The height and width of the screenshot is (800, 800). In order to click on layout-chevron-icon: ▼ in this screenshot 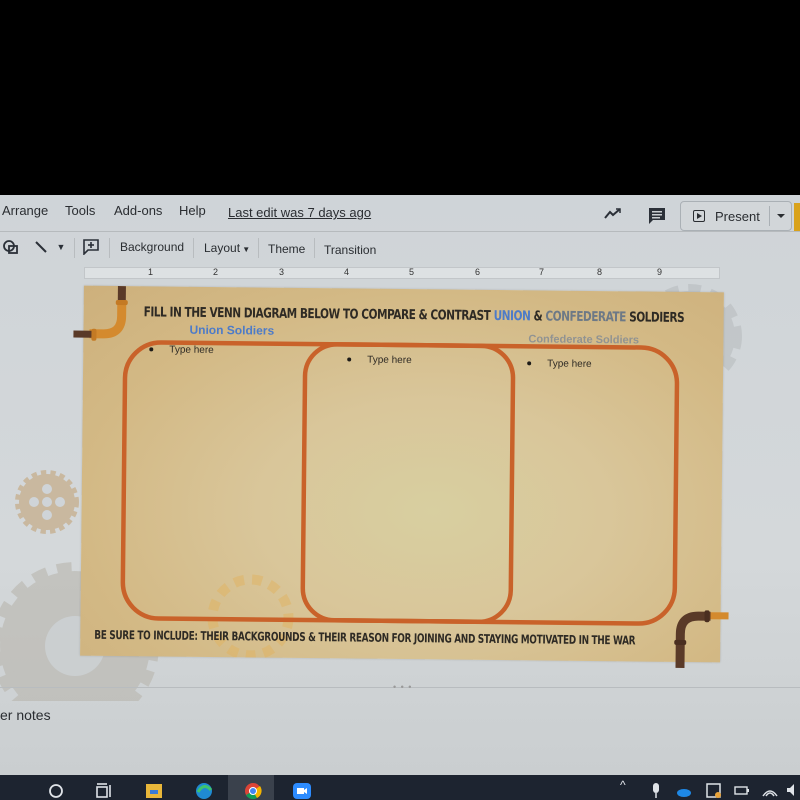, I will do `click(245, 249)`.